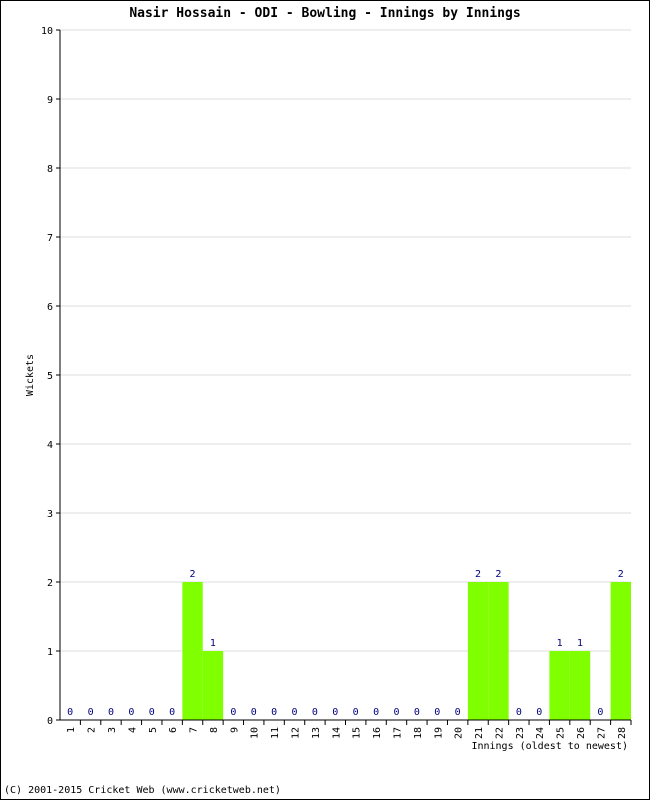  What do you see at coordinates (214, 730) in the screenshot?
I see `x-tick-label: 8` at bounding box center [214, 730].